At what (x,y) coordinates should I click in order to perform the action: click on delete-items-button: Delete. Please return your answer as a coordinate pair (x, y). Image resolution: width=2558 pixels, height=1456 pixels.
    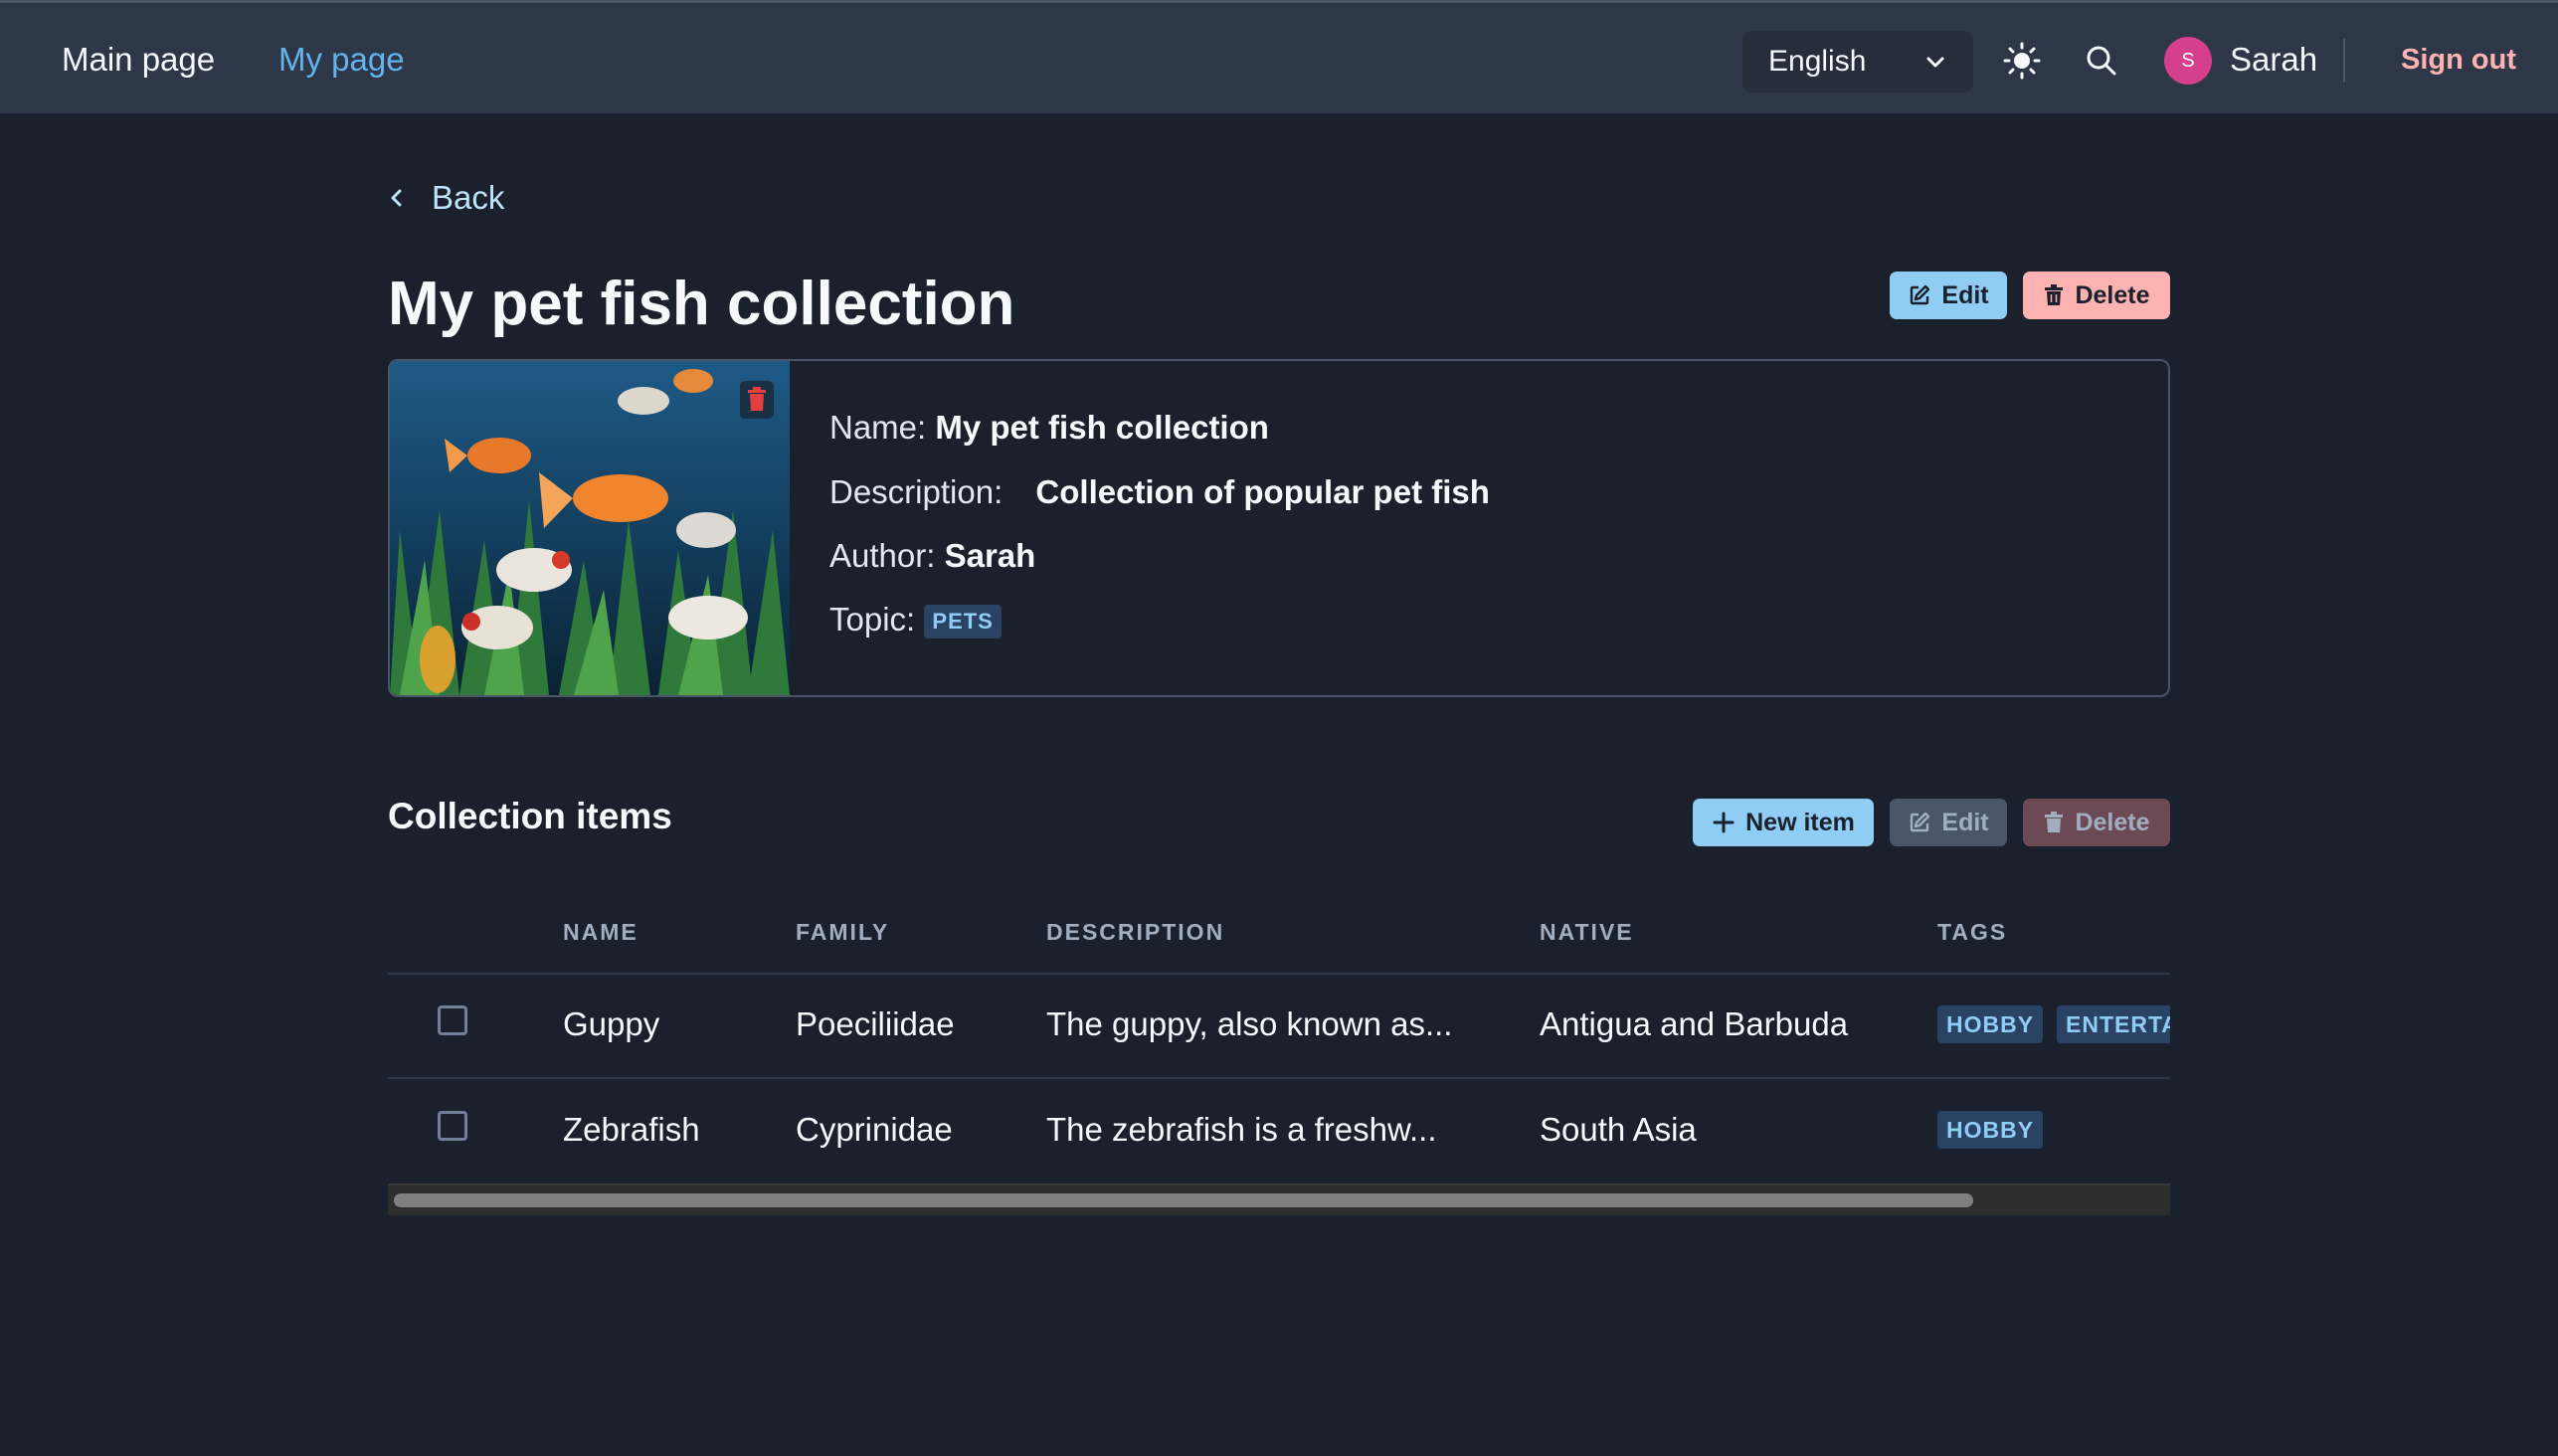
    Looking at the image, I should click on (2096, 822).